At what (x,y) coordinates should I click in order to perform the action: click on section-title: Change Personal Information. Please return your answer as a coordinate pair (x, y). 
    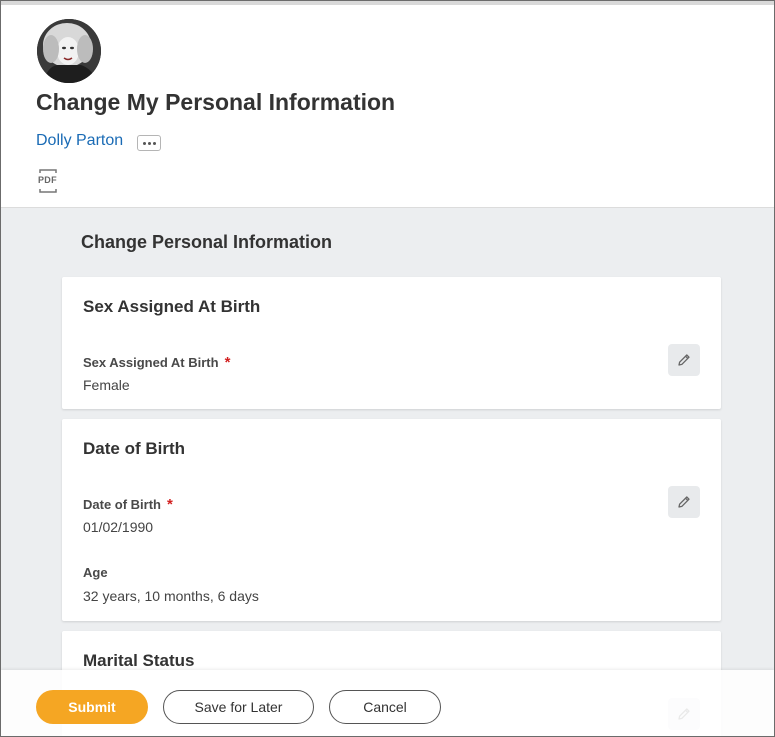
    Looking at the image, I should click on (207, 242).